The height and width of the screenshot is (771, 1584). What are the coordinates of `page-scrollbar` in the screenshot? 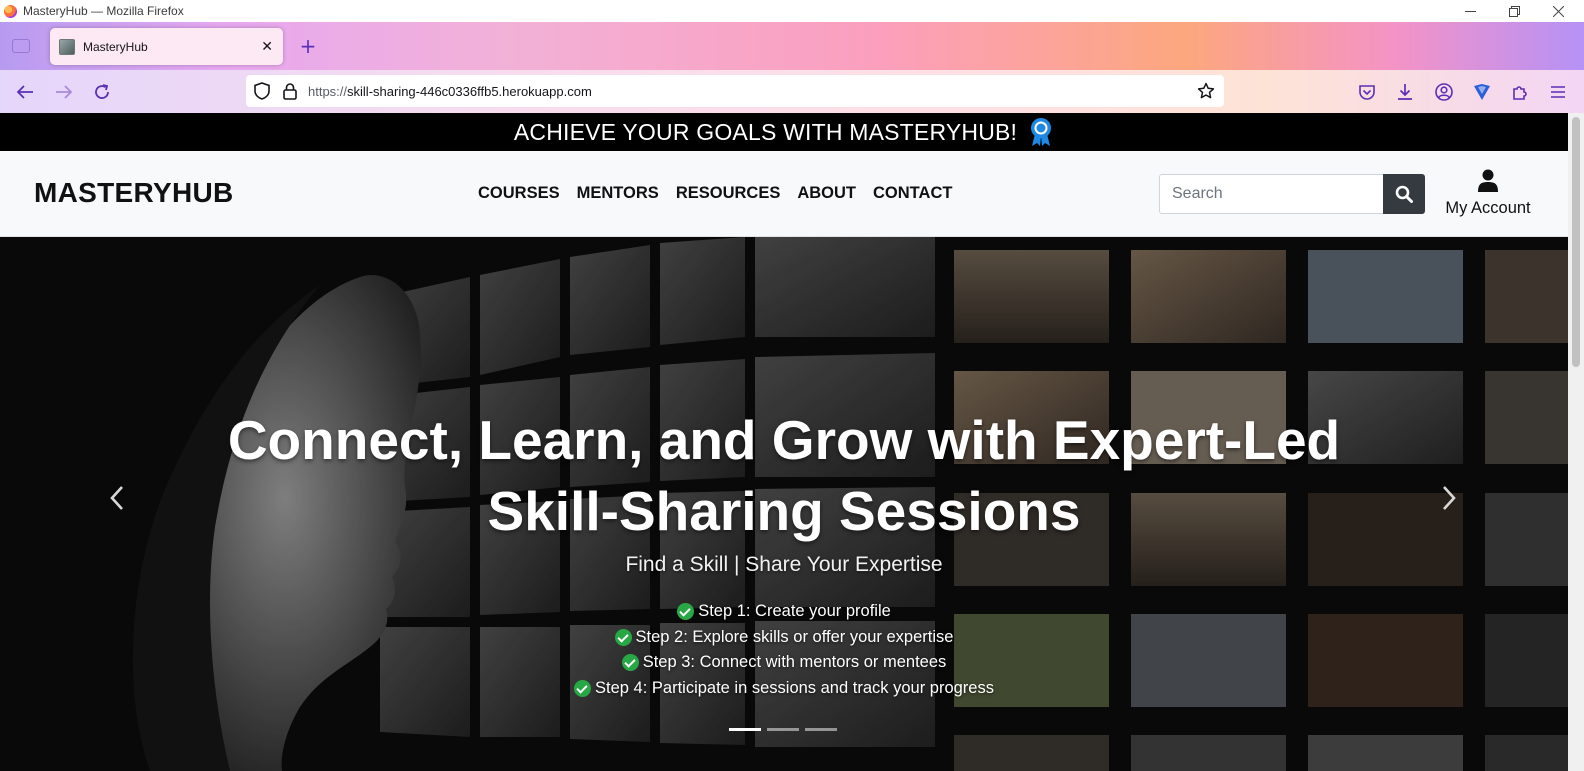 It's located at (1576, 442).